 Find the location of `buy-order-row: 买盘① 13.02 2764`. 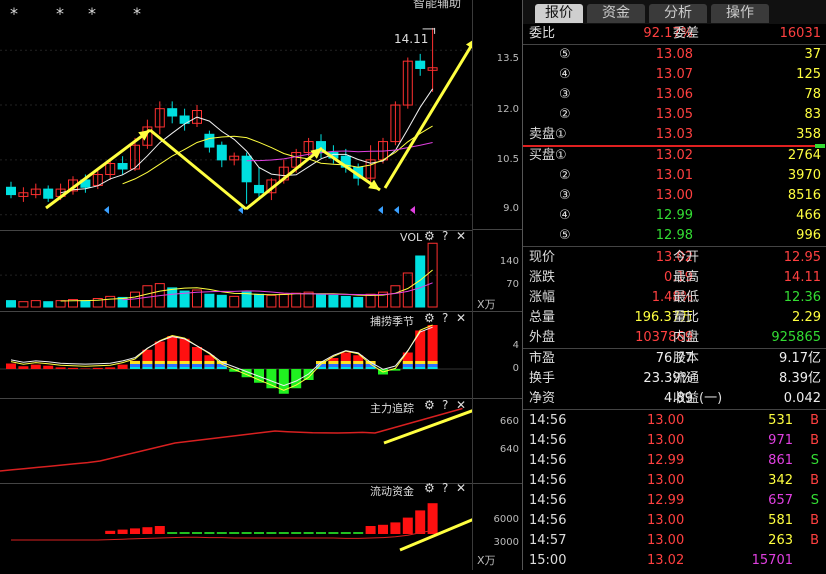

buy-order-row: 买盘① 13.02 2764 is located at coordinates (674, 156).